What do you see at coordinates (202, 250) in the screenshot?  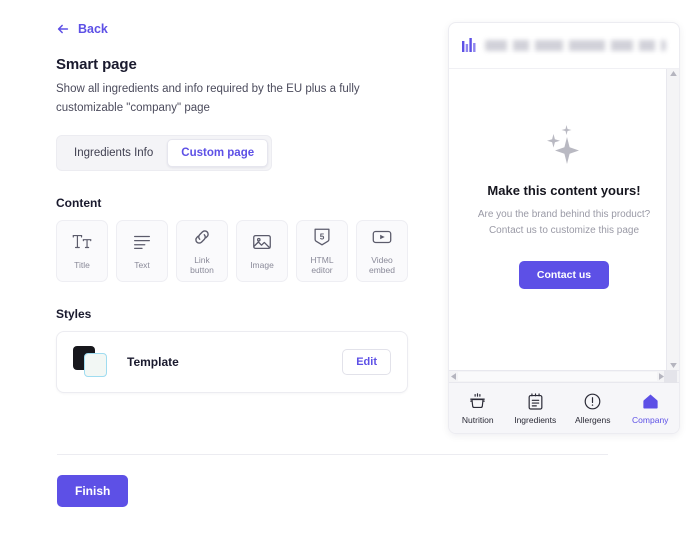 I see `content-block-link-button: Link button` at bounding box center [202, 250].